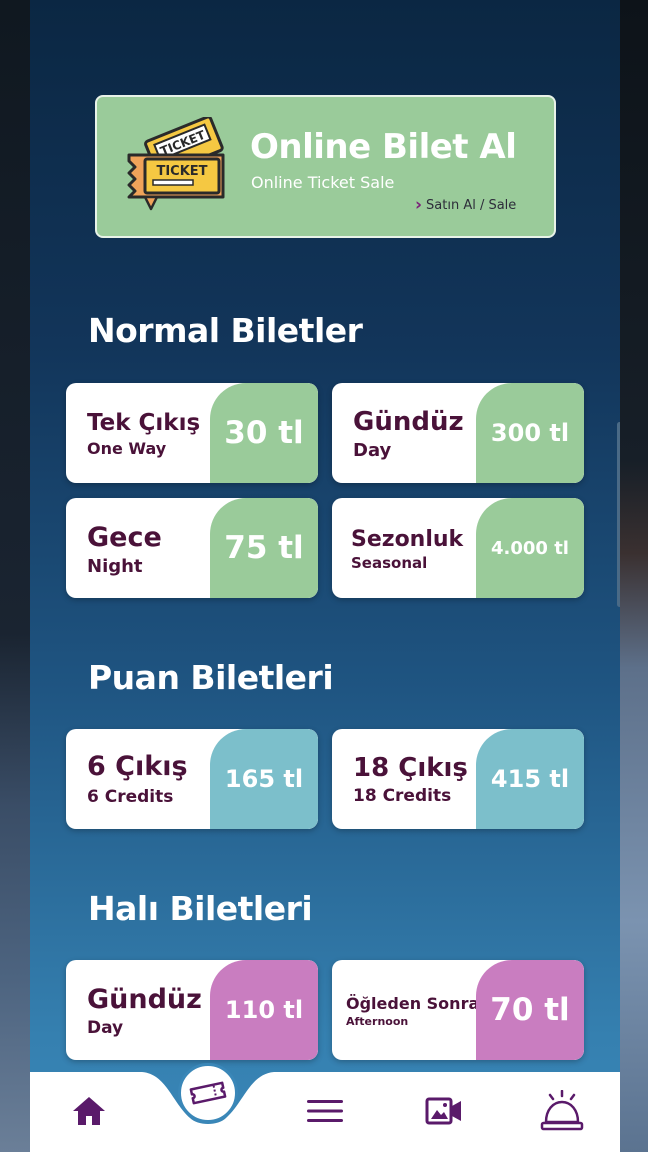  Describe the element at coordinates (264, 779) in the screenshot. I see `ticket-card-price: 165 tl` at that location.